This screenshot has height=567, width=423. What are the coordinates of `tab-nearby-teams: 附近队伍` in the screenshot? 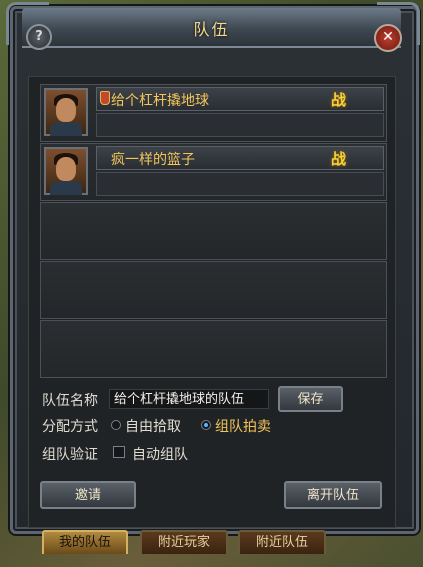 It's located at (282, 542).